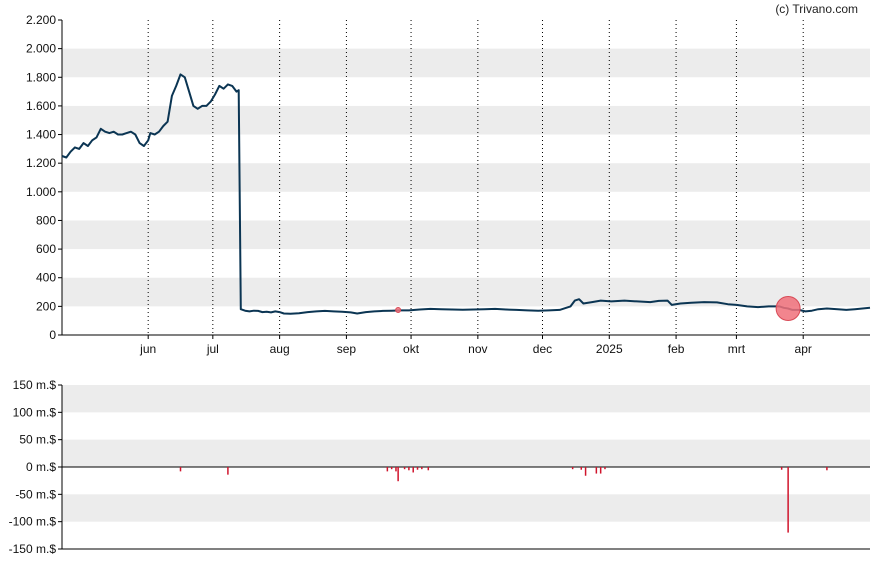 Image resolution: width=888 pixels, height=570 pixels. I want to click on y-tick-label: 600, so click(46, 249).